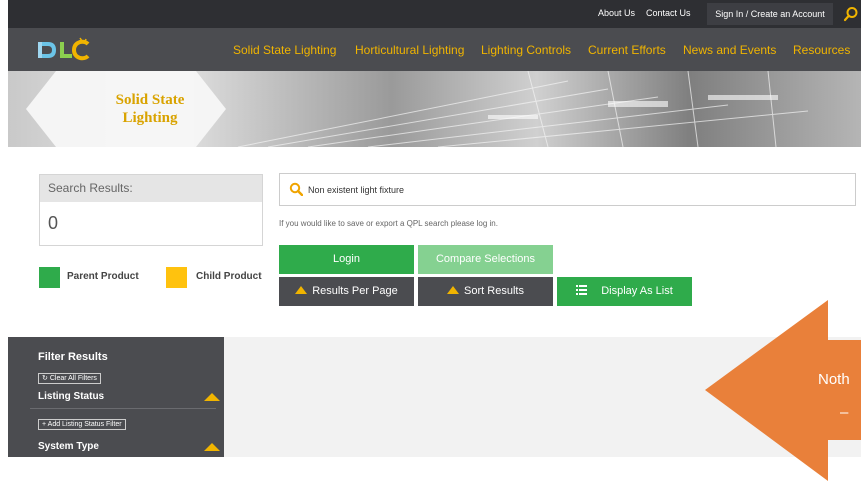 The height and width of the screenshot is (481, 861). Describe the element at coordinates (346, 259) in the screenshot. I see `login-button: Login` at that location.